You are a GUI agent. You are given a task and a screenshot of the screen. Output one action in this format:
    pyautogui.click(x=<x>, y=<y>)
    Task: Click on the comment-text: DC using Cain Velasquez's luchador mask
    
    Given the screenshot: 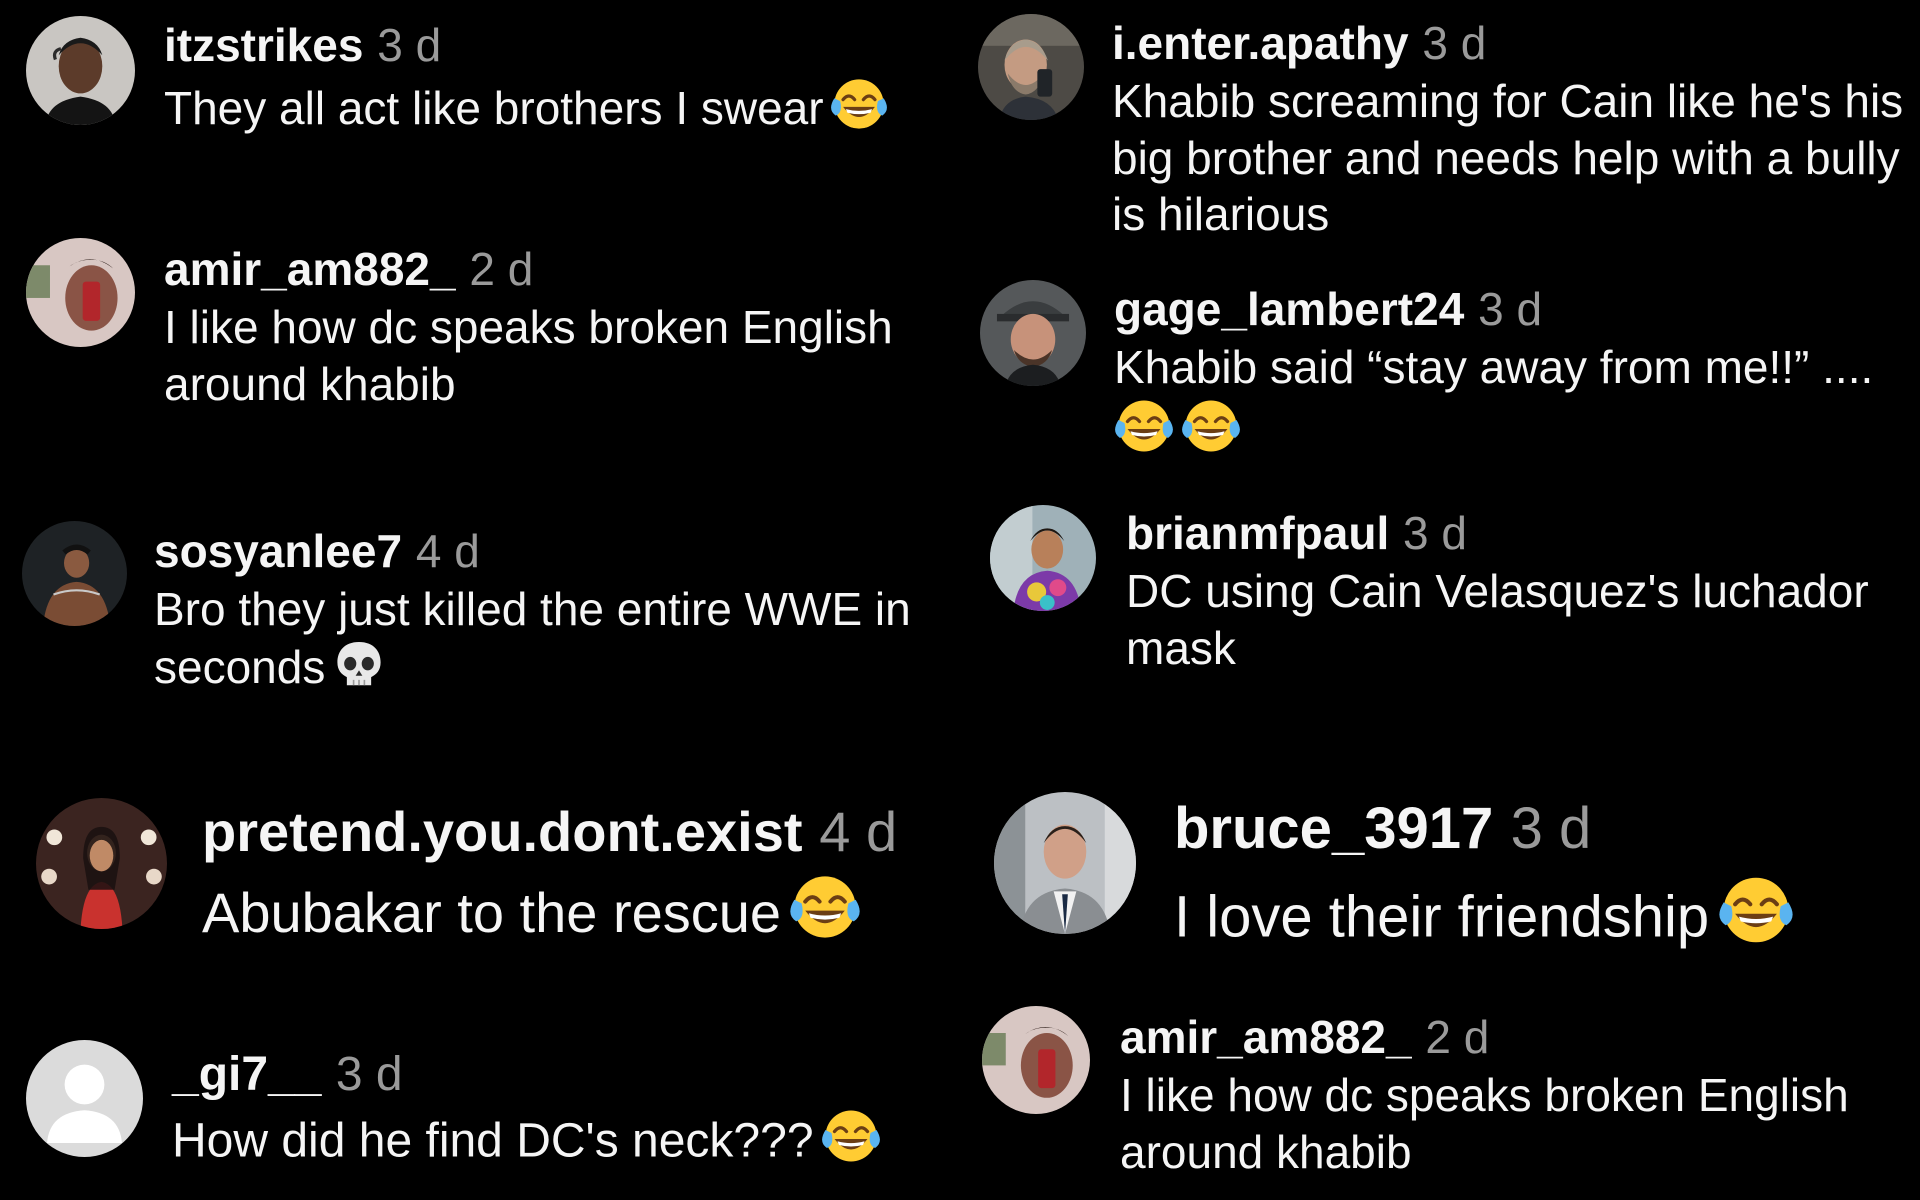 What is the action you would take?
    pyautogui.click(x=1521, y=619)
    